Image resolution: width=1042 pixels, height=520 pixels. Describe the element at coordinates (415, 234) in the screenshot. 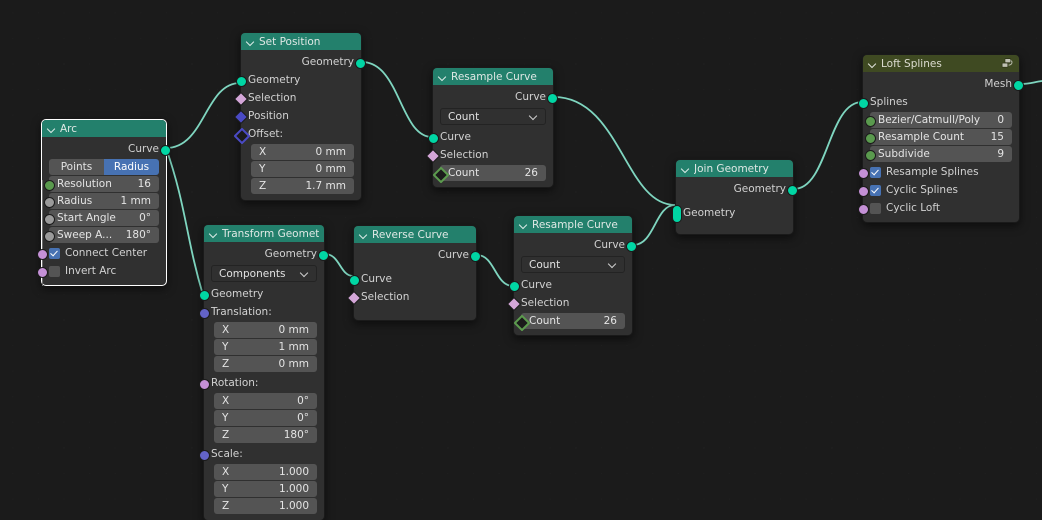

I see `node-reverse-curve-header: Reverse Curve` at that location.